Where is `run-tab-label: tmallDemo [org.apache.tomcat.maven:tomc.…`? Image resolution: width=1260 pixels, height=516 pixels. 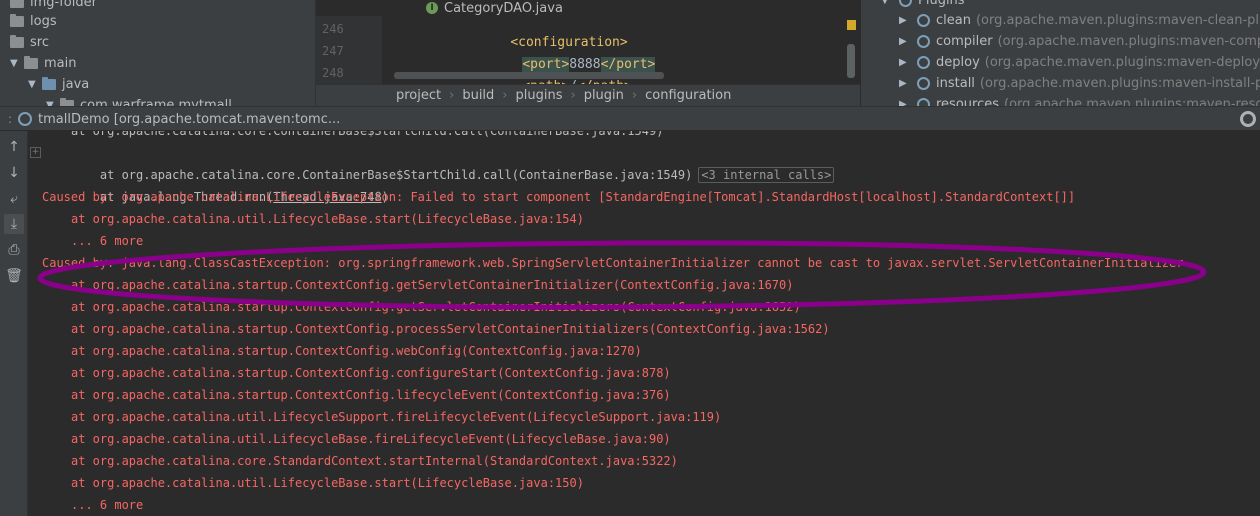 run-tab-label: tmallDemo [org.apache.tomcat.maven:tomc.… is located at coordinates (189, 119).